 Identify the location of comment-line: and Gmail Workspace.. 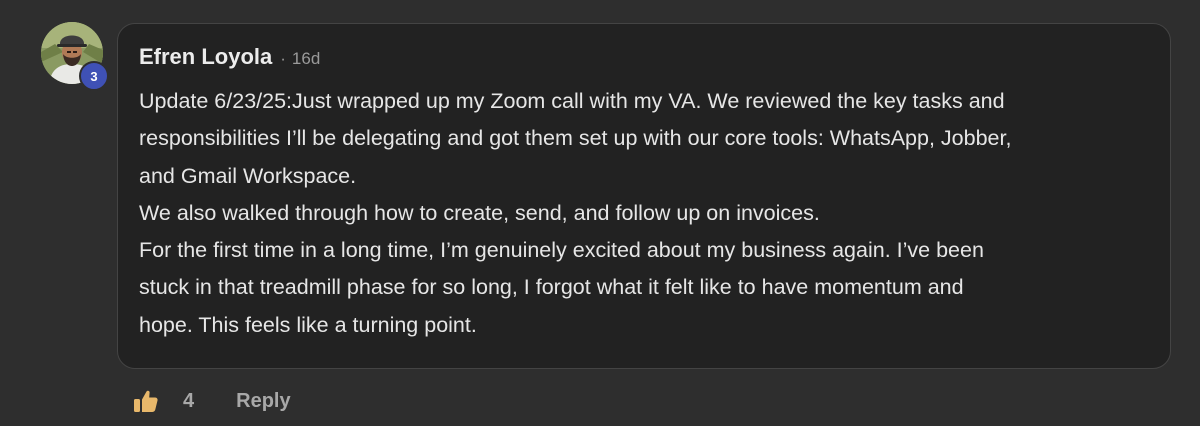
(248, 175).